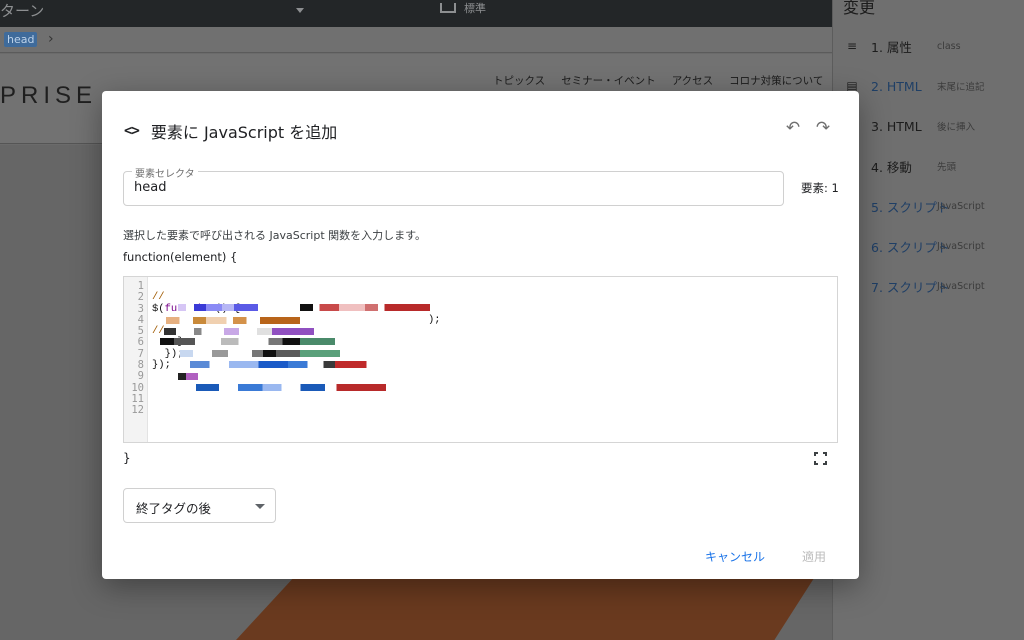 This screenshot has height=640, width=1024. Describe the element at coordinates (949, 46) in the screenshot. I see `change-item-sub: class` at that location.